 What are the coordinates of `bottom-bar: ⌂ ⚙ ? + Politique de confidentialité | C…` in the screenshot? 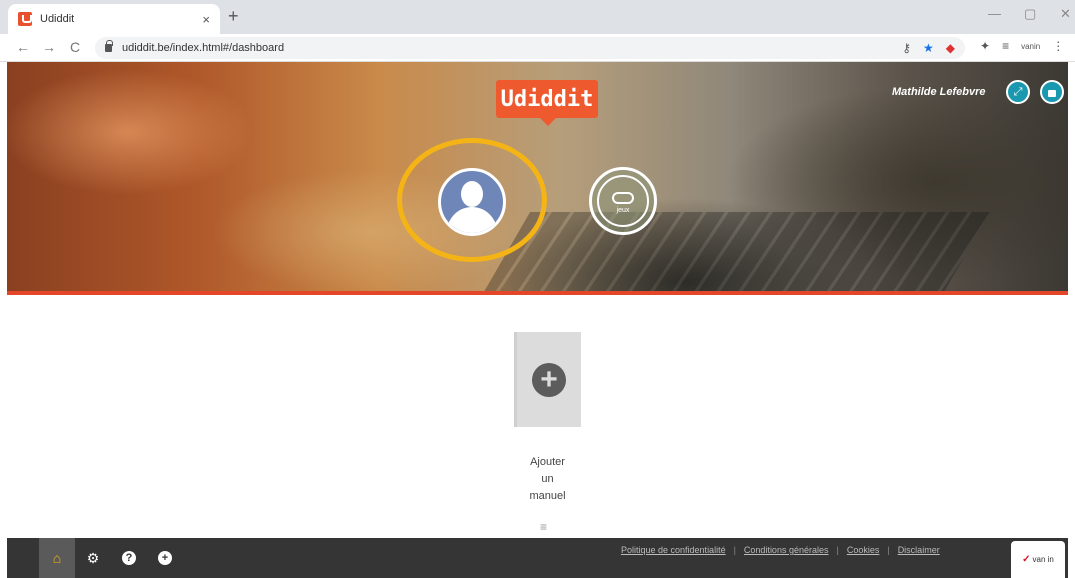 It's located at (537, 558).